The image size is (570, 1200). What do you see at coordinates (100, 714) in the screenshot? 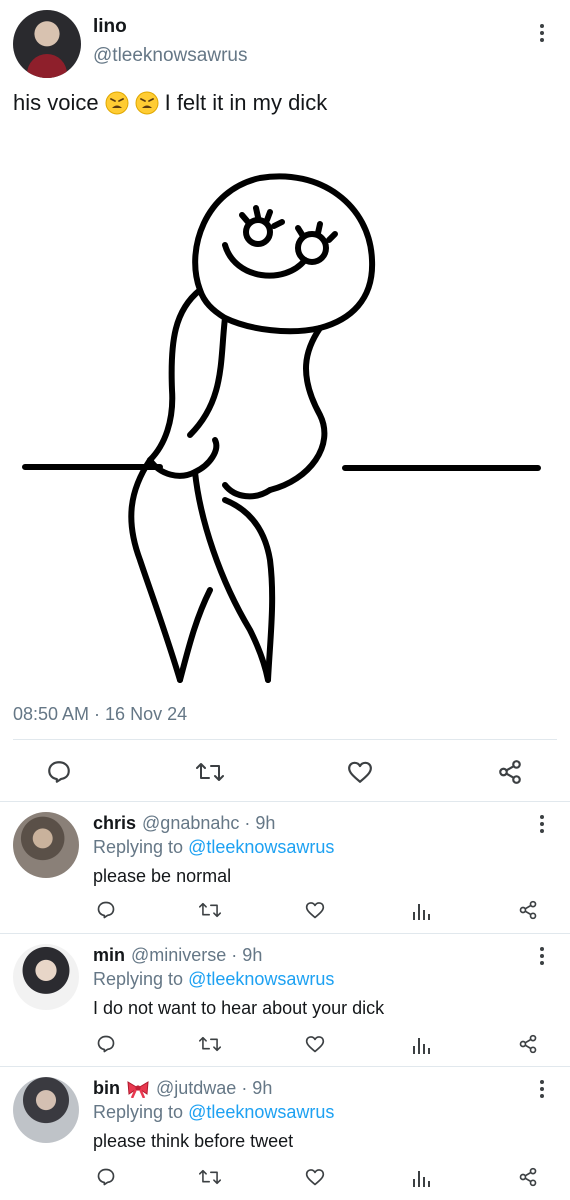
I see `tweet-timestamp: 08:50 AM · 16 Nov 24` at bounding box center [100, 714].